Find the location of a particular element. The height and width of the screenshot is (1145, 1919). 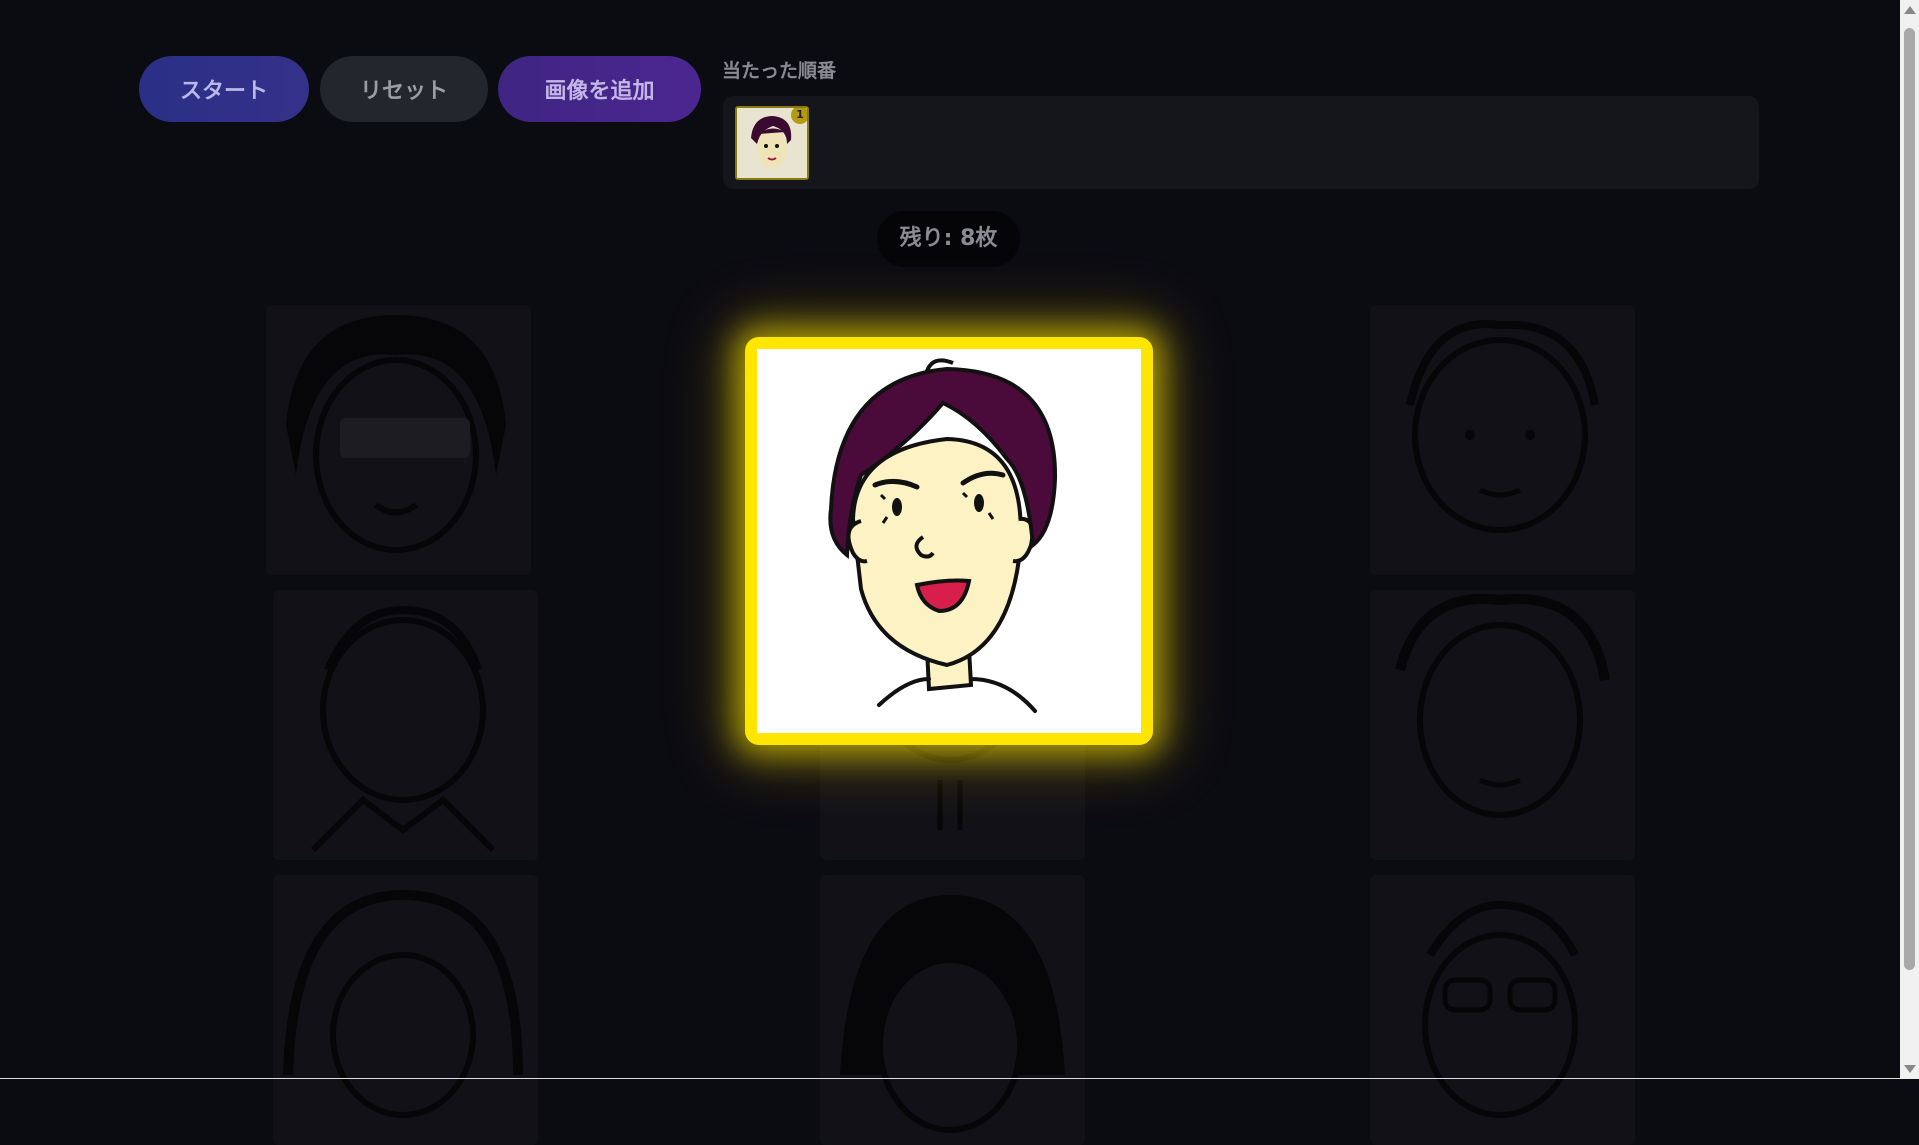

selected-card is located at coordinates (949, 541).